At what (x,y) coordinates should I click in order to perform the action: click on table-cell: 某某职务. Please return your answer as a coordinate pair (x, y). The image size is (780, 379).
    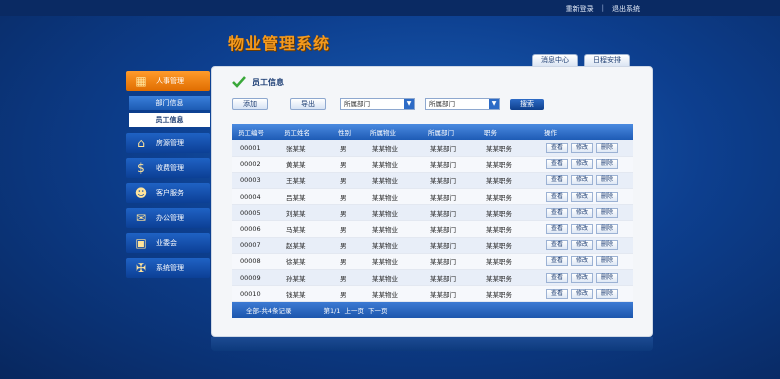
    Looking at the image, I should click on (508, 181).